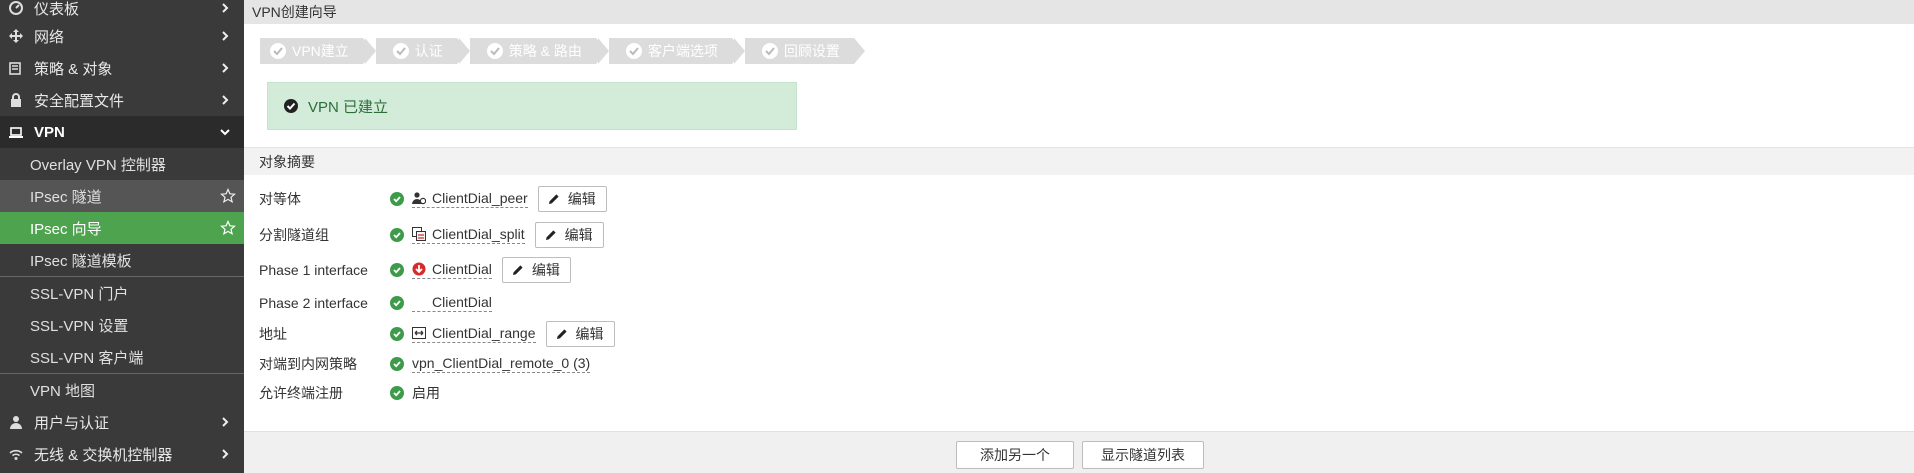  What do you see at coordinates (16, 68) in the screenshot?
I see `policy-icon` at bounding box center [16, 68].